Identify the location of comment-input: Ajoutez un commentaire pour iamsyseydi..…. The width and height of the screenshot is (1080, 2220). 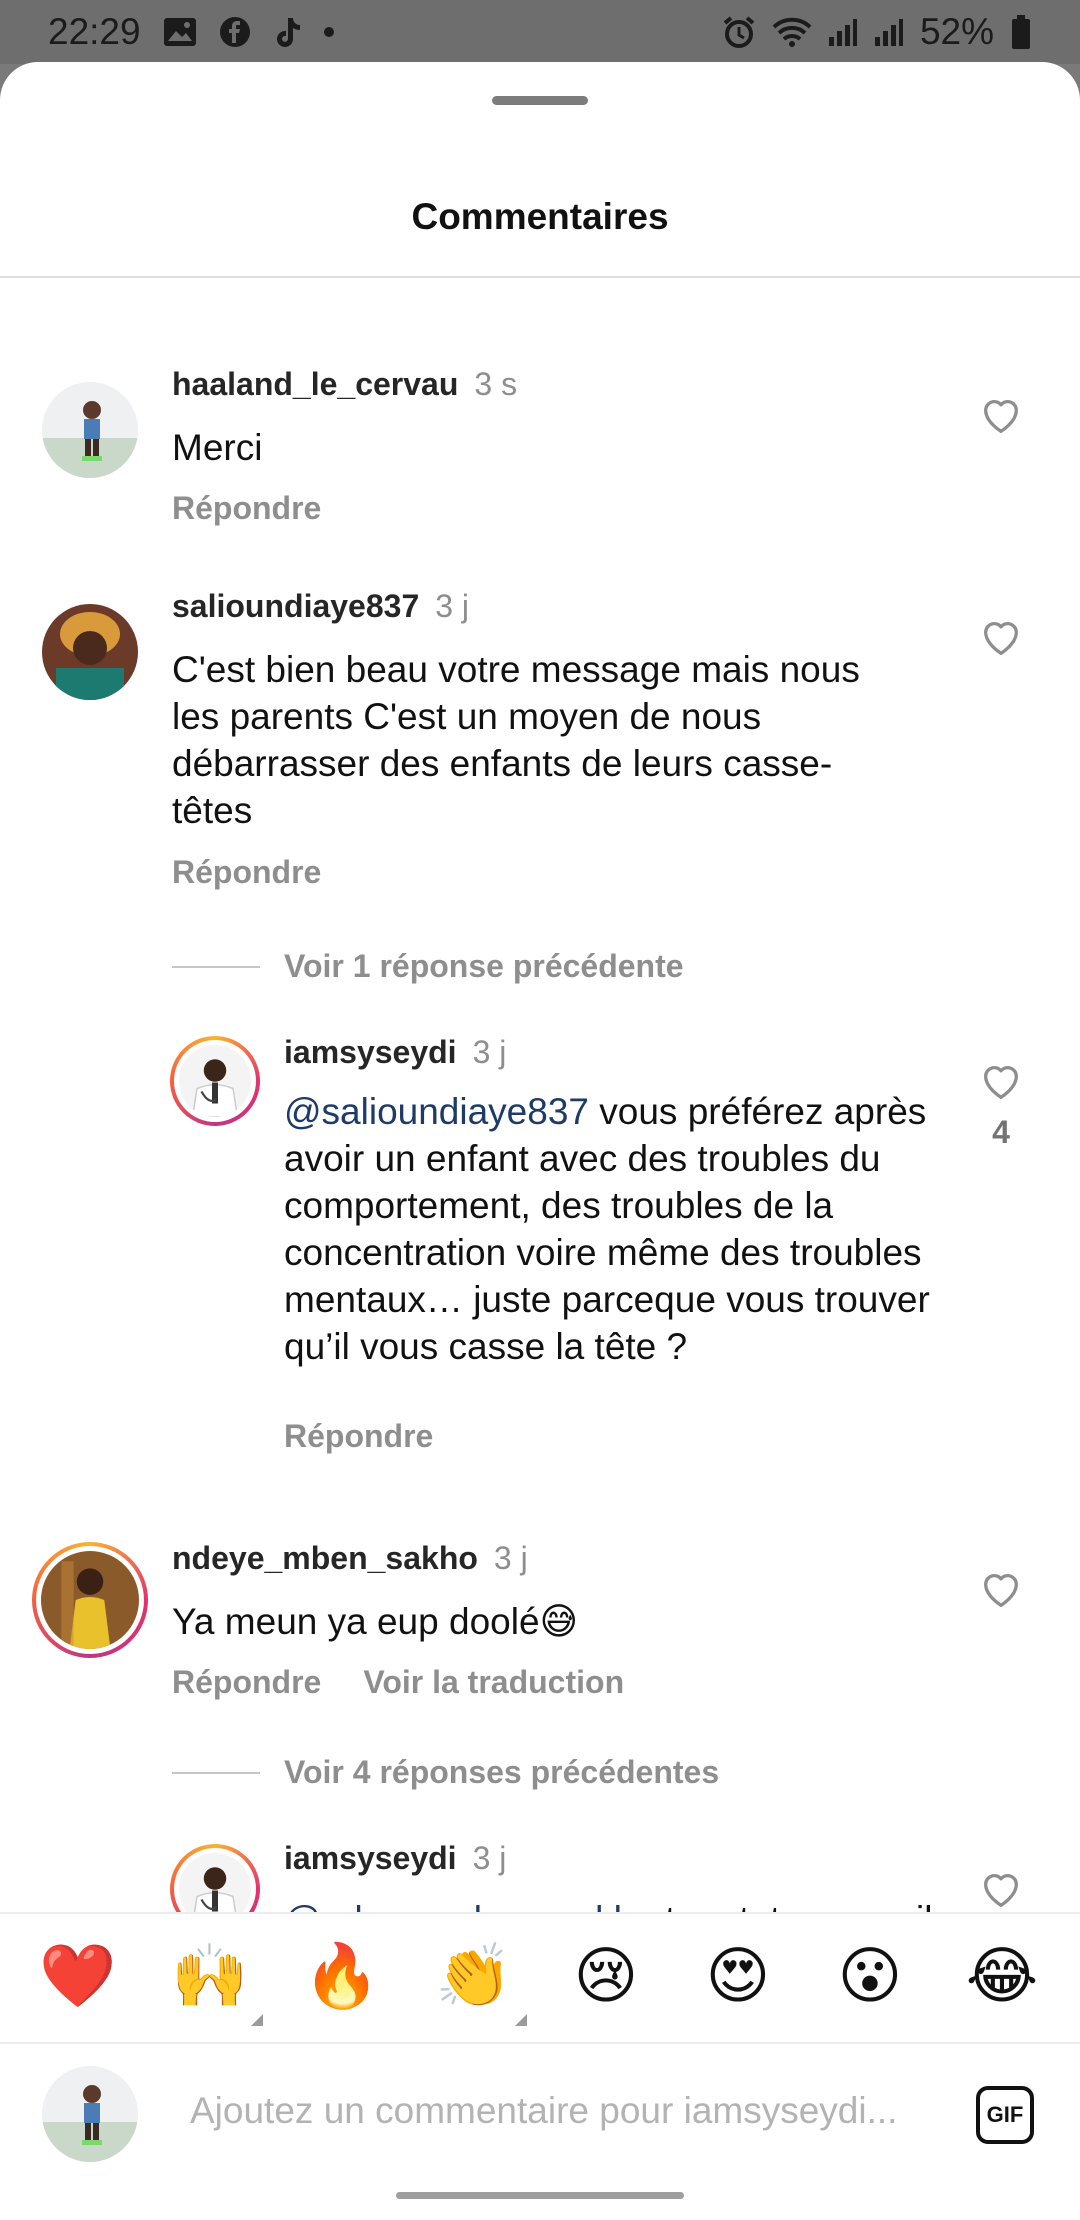
(563, 2111).